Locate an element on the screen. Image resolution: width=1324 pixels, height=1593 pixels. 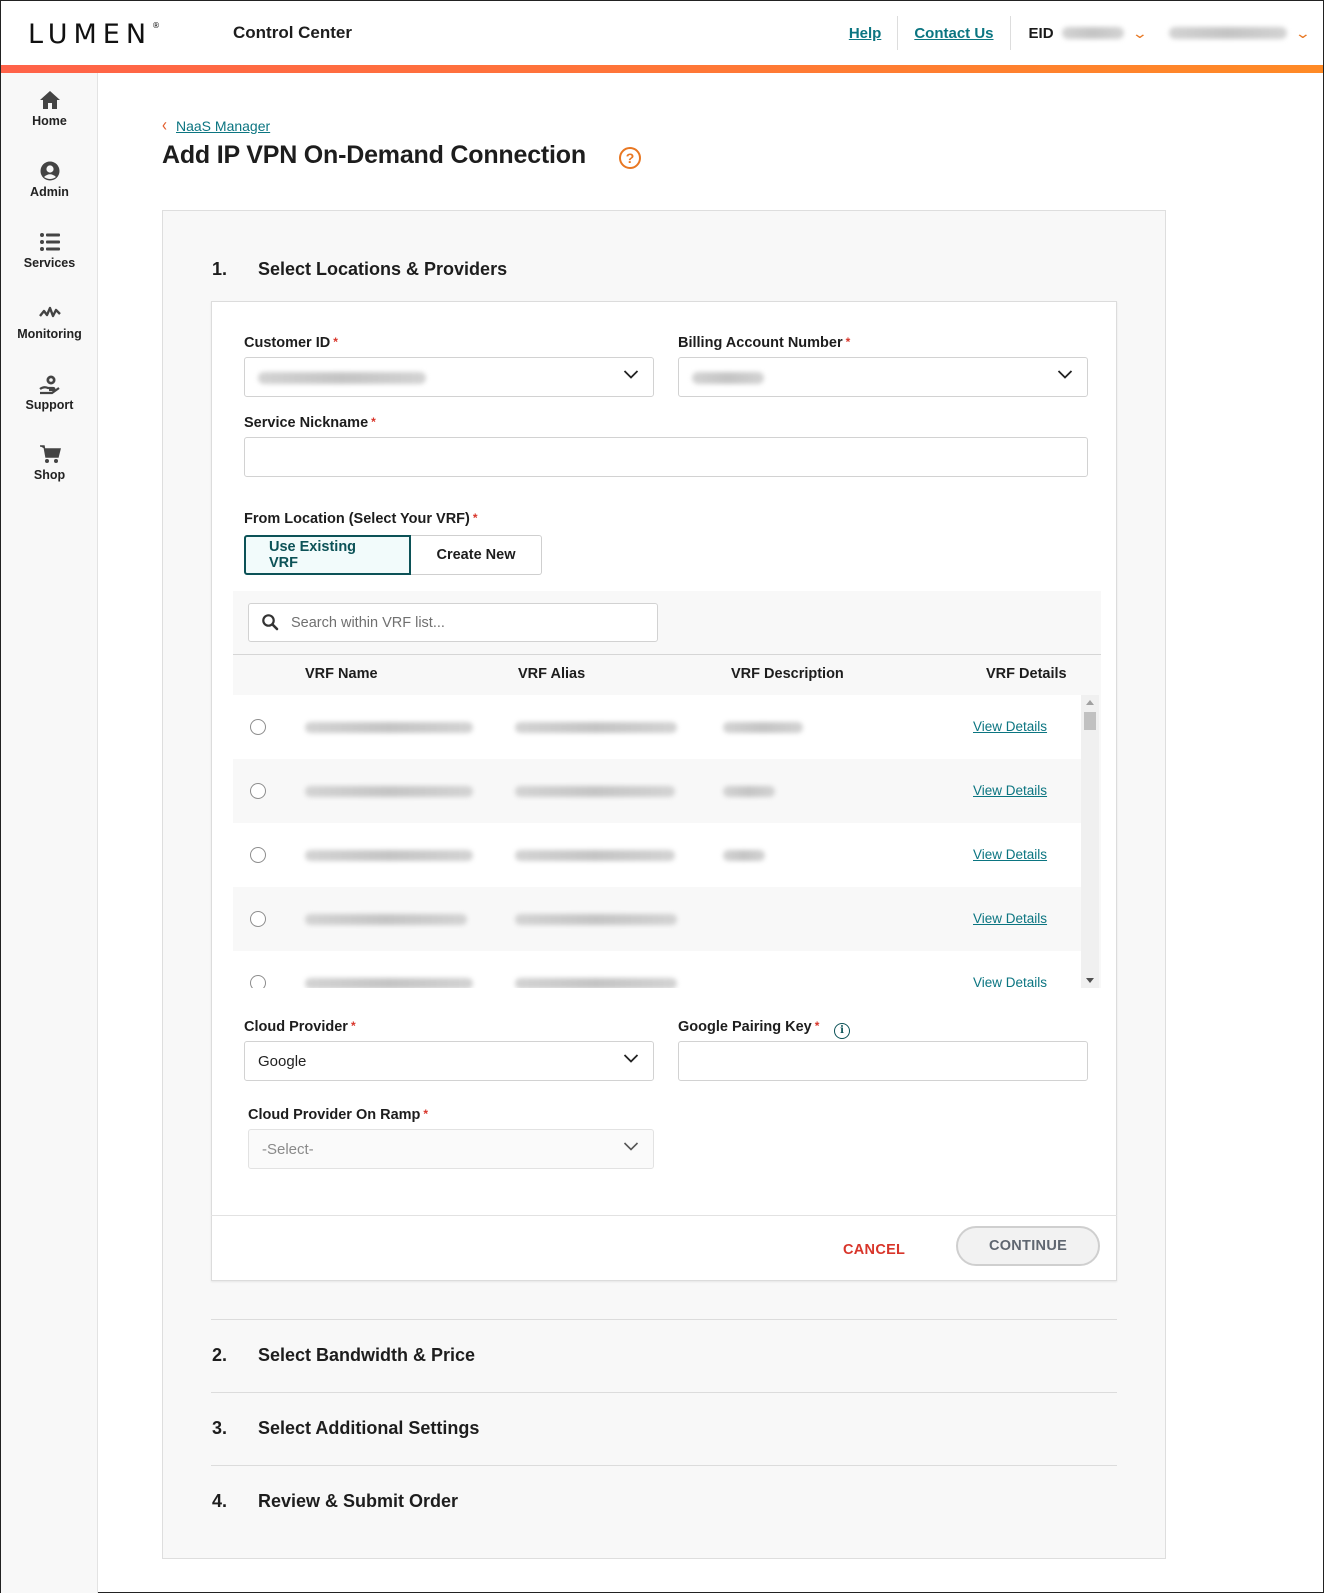
customer-id-select is located at coordinates (449, 377).